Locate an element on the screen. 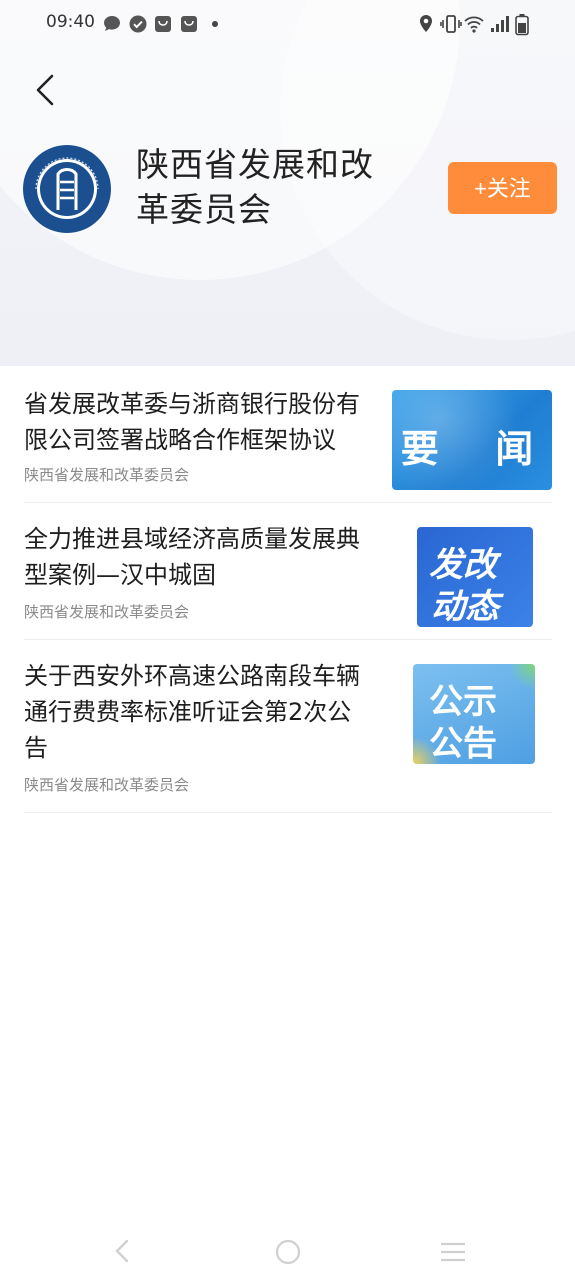 This screenshot has width=575, height=1280. notification-dot is located at coordinates (215, 24).